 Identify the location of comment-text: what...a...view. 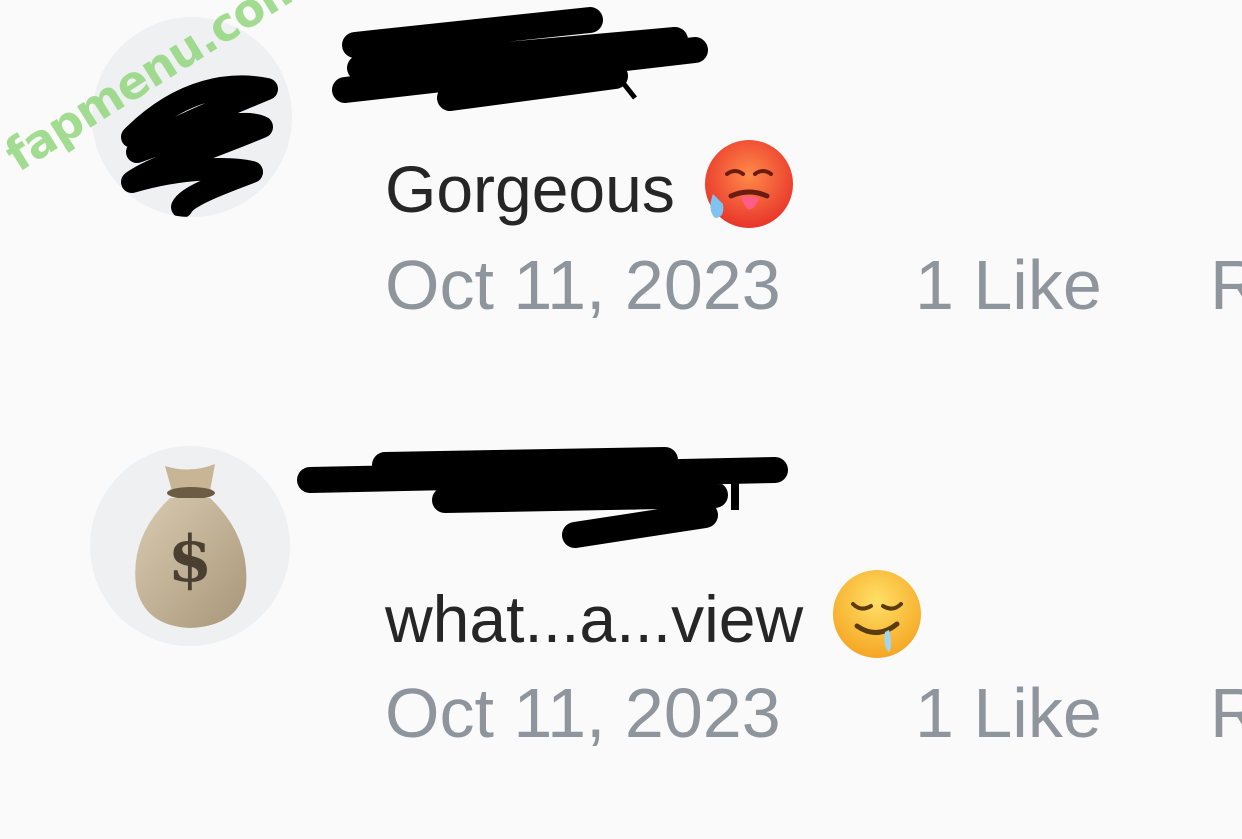
(594, 619).